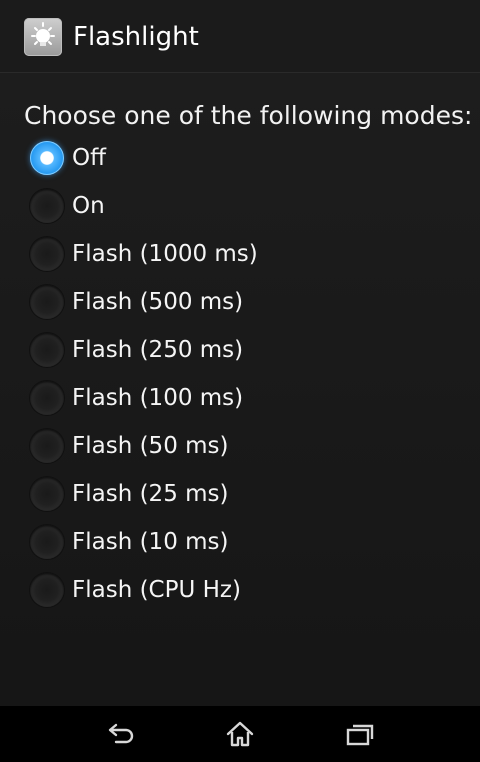 This screenshot has width=480, height=762. Describe the element at coordinates (158, 350) in the screenshot. I see `mode-label: Flash (250 ms)` at that location.